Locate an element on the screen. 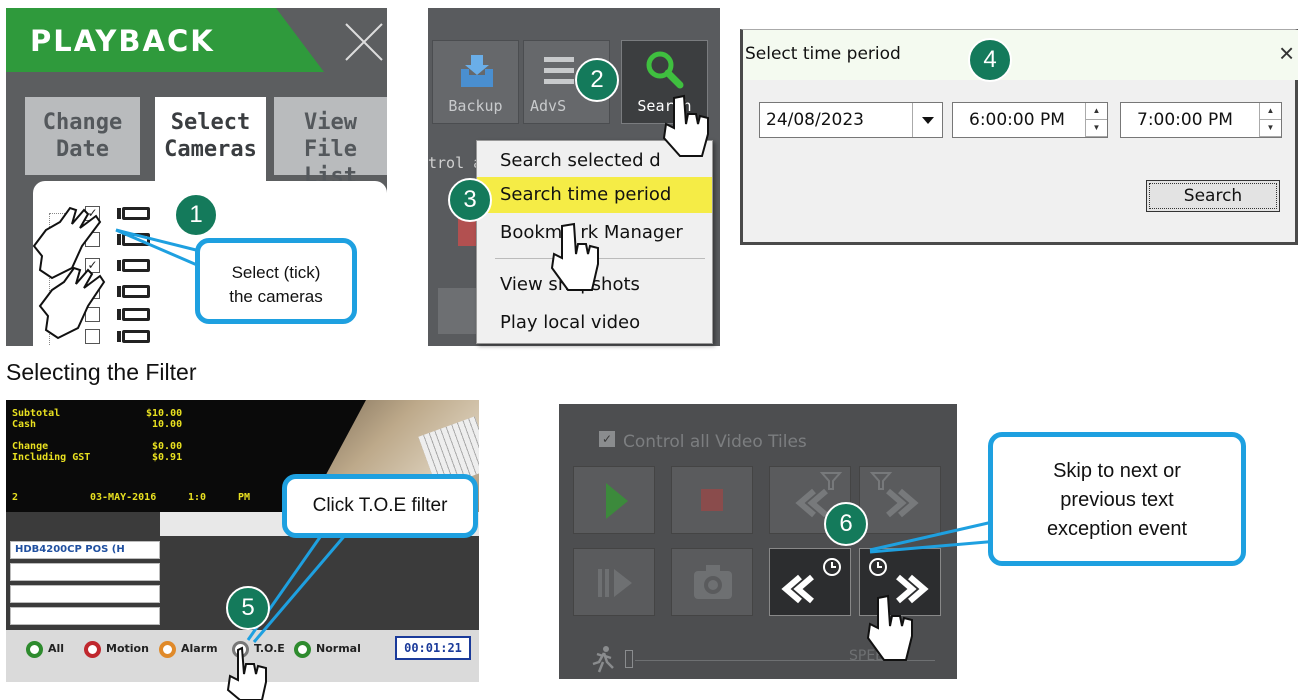  step-badge-6: 6 is located at coordinates (846, 524).